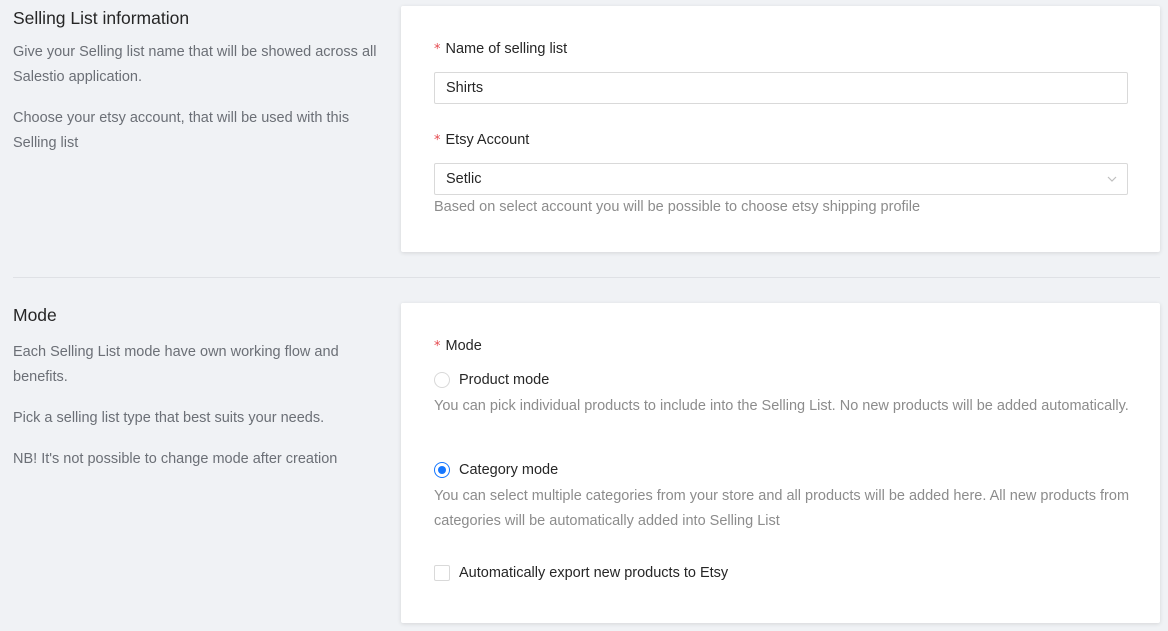 This screenshot has width=1168, height=631. I want to click on etsy-account-select: Setlic, so click(781, 179).